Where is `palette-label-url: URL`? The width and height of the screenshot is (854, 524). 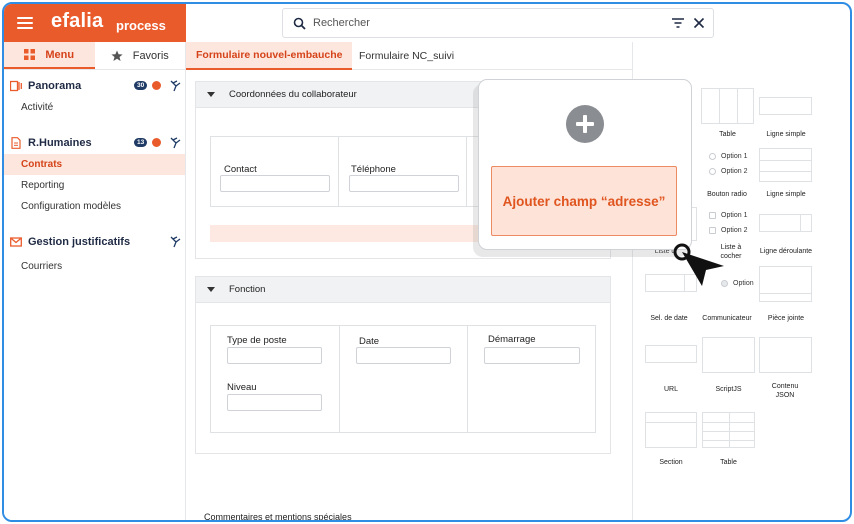 palette-label-url: URL is located at coordinates (670, 389).